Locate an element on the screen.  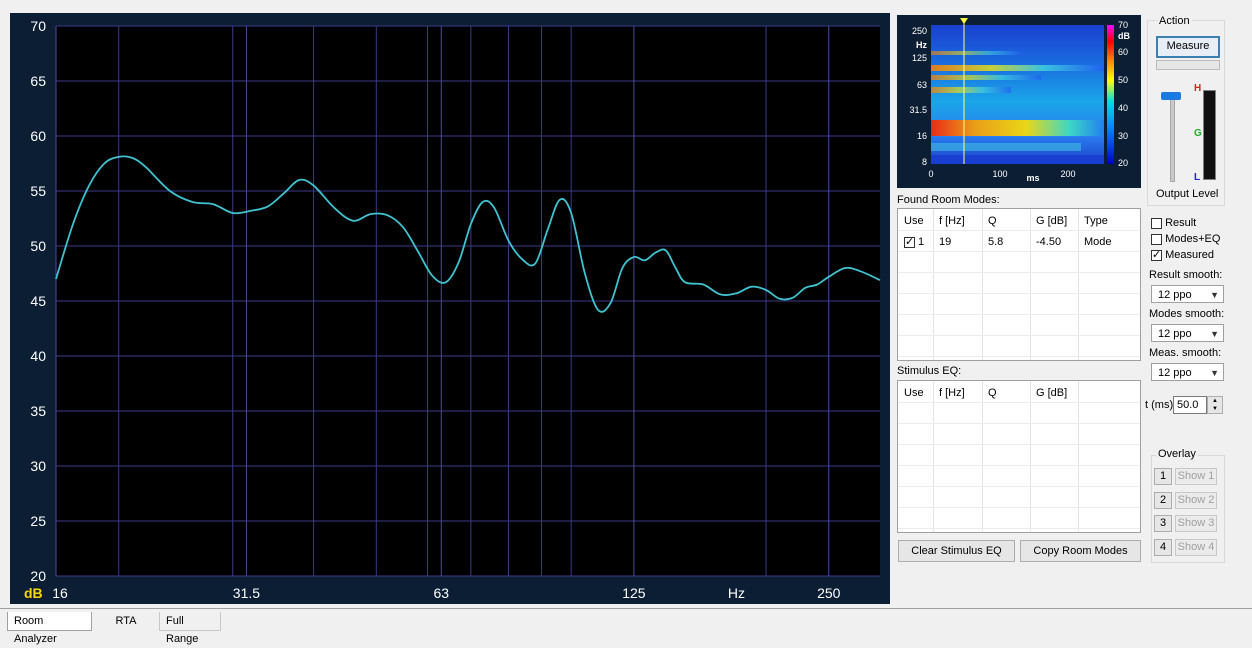
measured-checkbox-row: Measured is located at coordinates (1182, 254).